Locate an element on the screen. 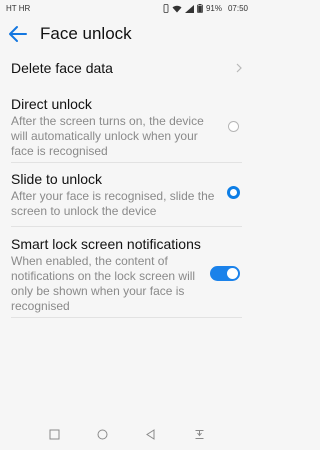 The image size is (320, 450). back-arrow-icon is located at coordinates (18, 34).